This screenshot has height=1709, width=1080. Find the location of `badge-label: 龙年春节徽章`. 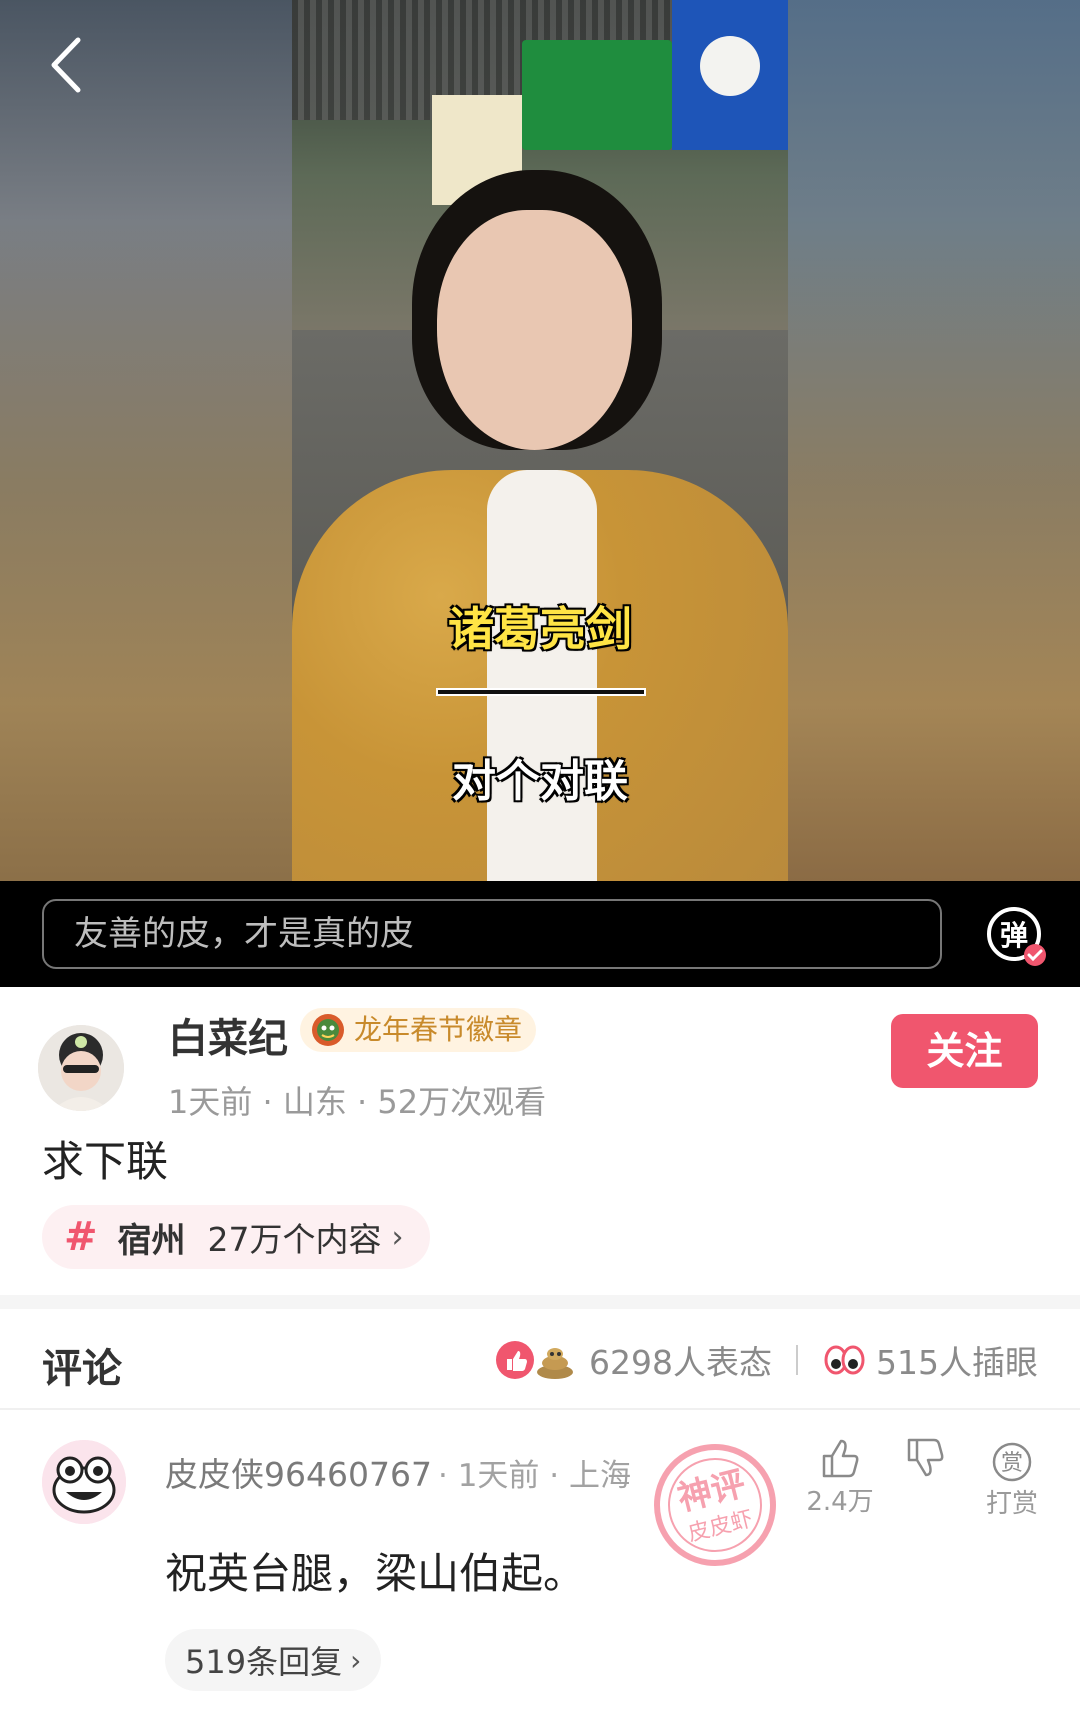

badge-label: 龙年春节徽章 is located at coordinates (438, 1029).